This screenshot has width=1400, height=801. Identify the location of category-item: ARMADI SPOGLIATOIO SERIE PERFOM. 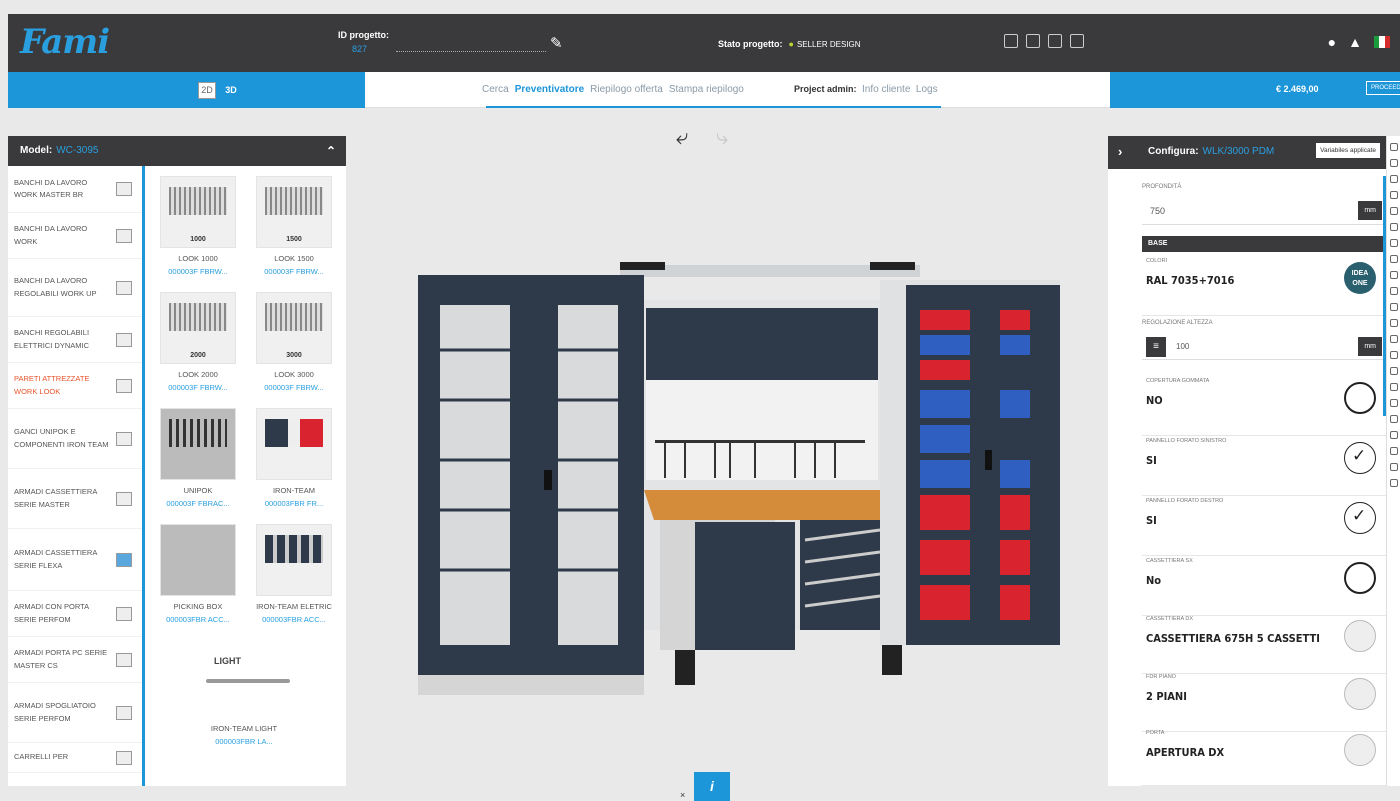
(75, 713).